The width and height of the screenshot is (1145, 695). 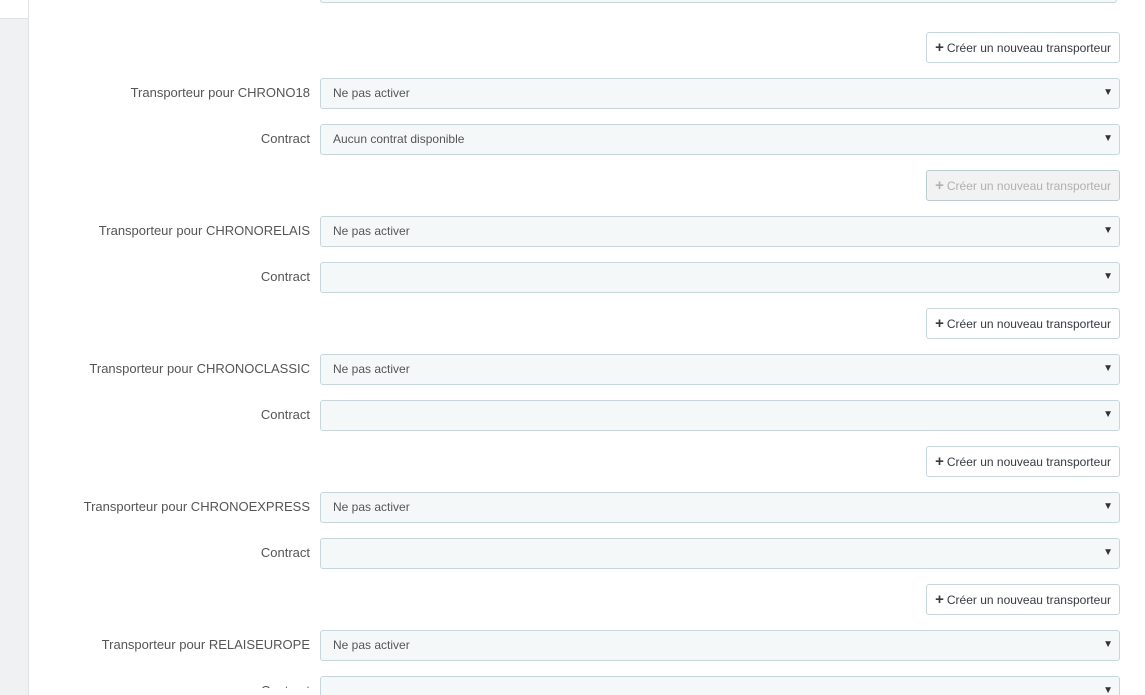 I want to click on contract-select-chronoexpress: ▼, so click(x=720, y=553).